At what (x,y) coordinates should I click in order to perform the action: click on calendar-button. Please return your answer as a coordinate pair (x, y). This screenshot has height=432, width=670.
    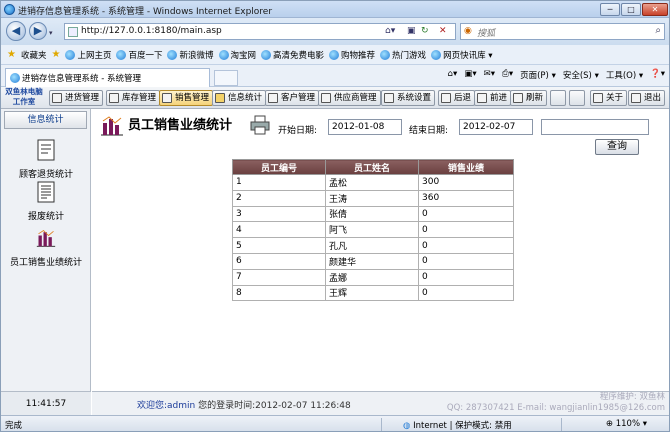
    Looking at the image, I should click on (577, 98).